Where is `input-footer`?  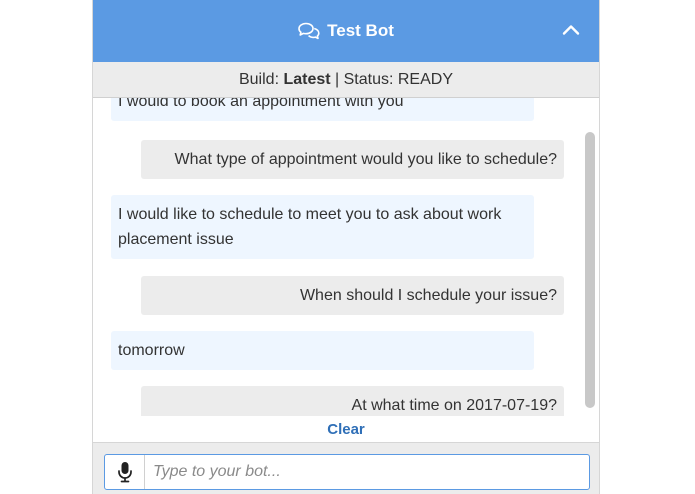
input-footer is located at coordinates (346, 468).